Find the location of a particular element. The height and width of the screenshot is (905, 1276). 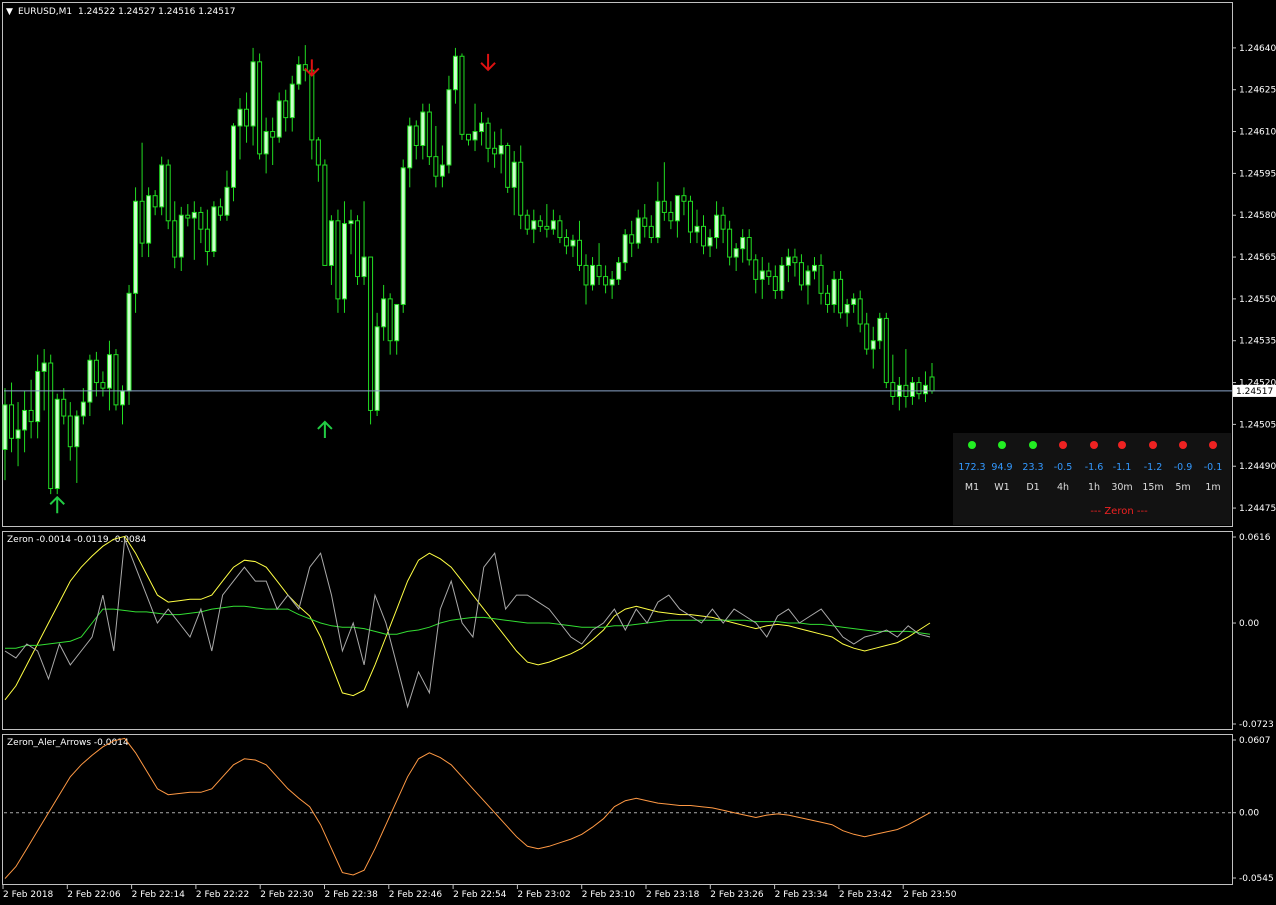

price-tick-label: 1.24490 is located at coordinates (1257, 467).